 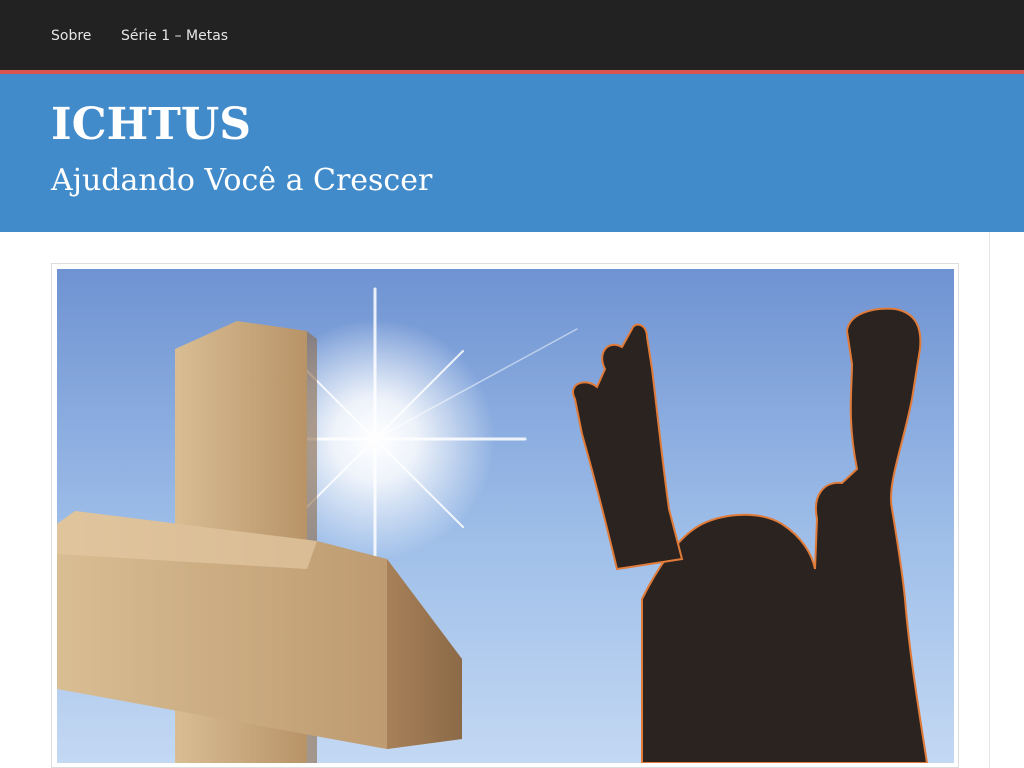 I want to click on site-title: ICHTUS, so click(x=151, y=125).